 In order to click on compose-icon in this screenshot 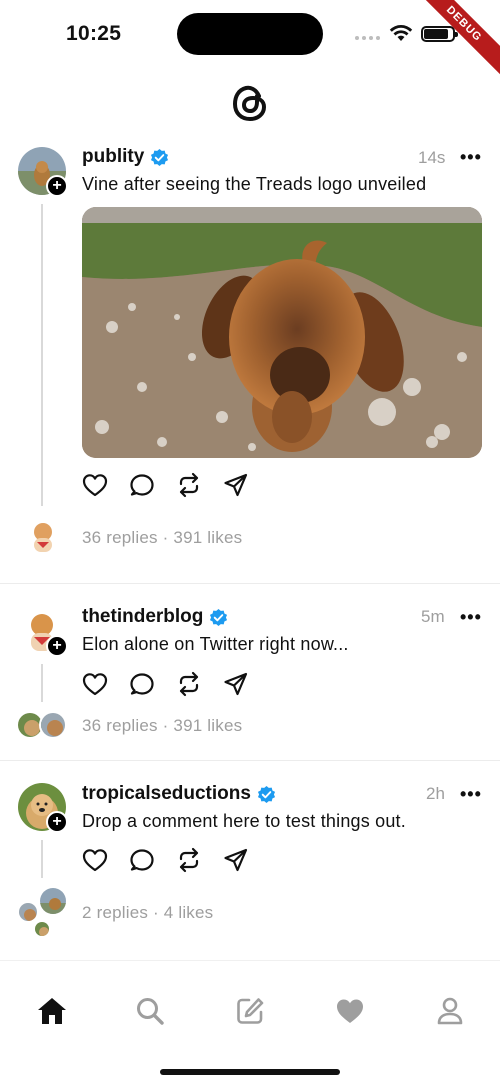, I will do `click(250, 1011)`.